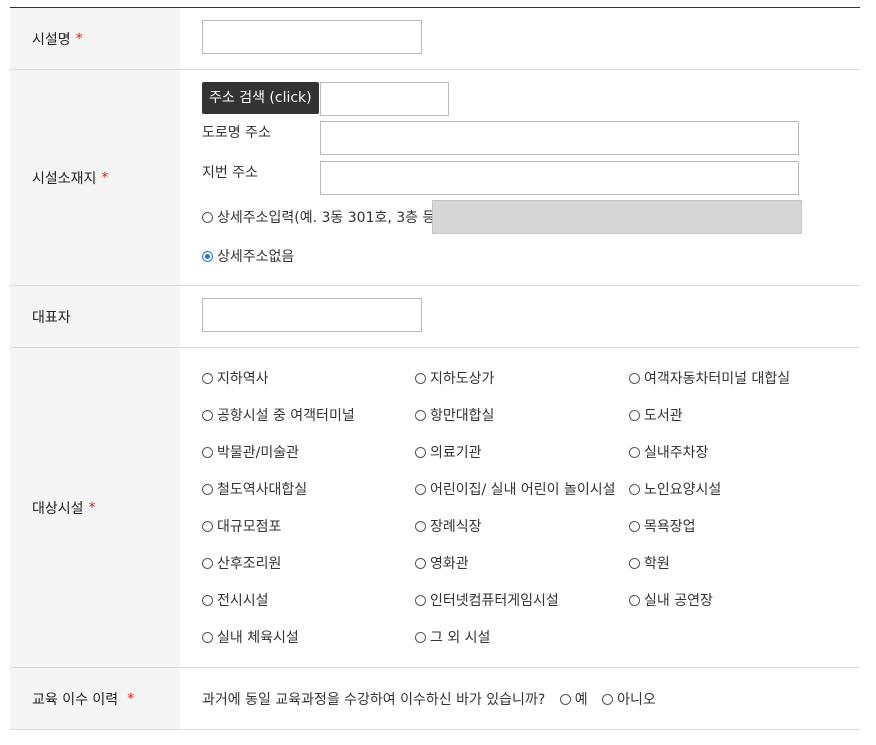 This screenshot has width=876, height=745. I want to click on target-facility-option: 그 외 시설, so click(452, 637).